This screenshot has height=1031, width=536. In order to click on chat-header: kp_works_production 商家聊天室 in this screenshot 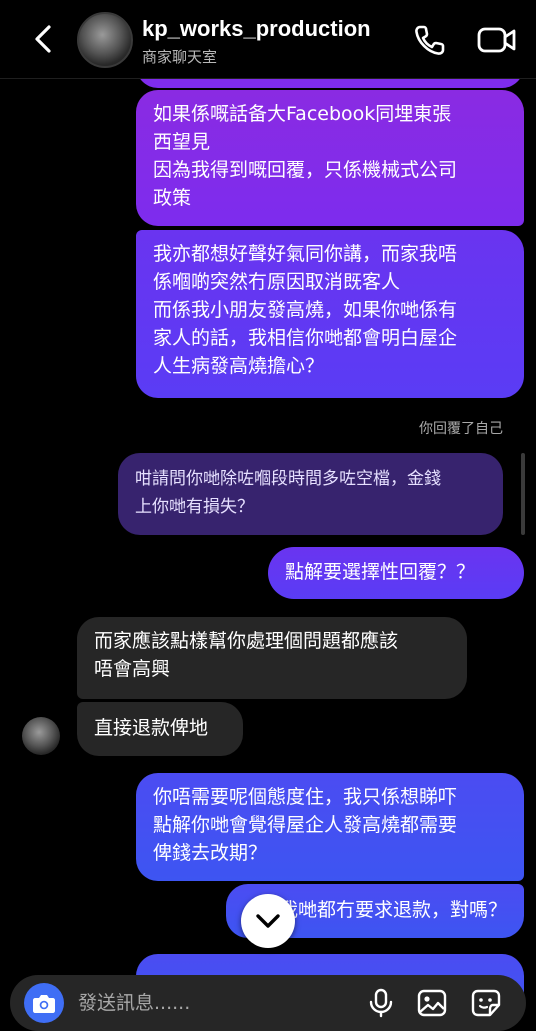, I will do `click(268, 39)`.